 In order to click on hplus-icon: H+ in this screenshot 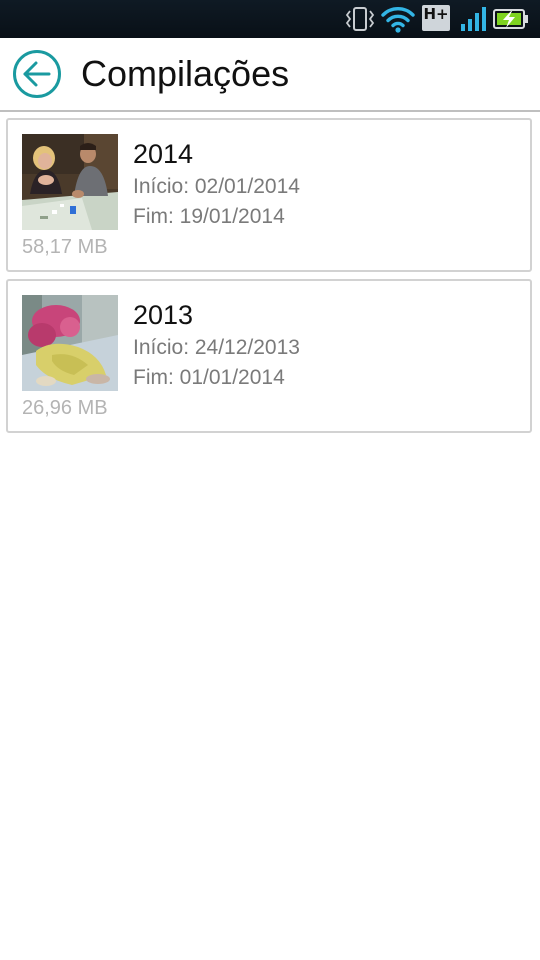, I will do `click(436, 18)`.